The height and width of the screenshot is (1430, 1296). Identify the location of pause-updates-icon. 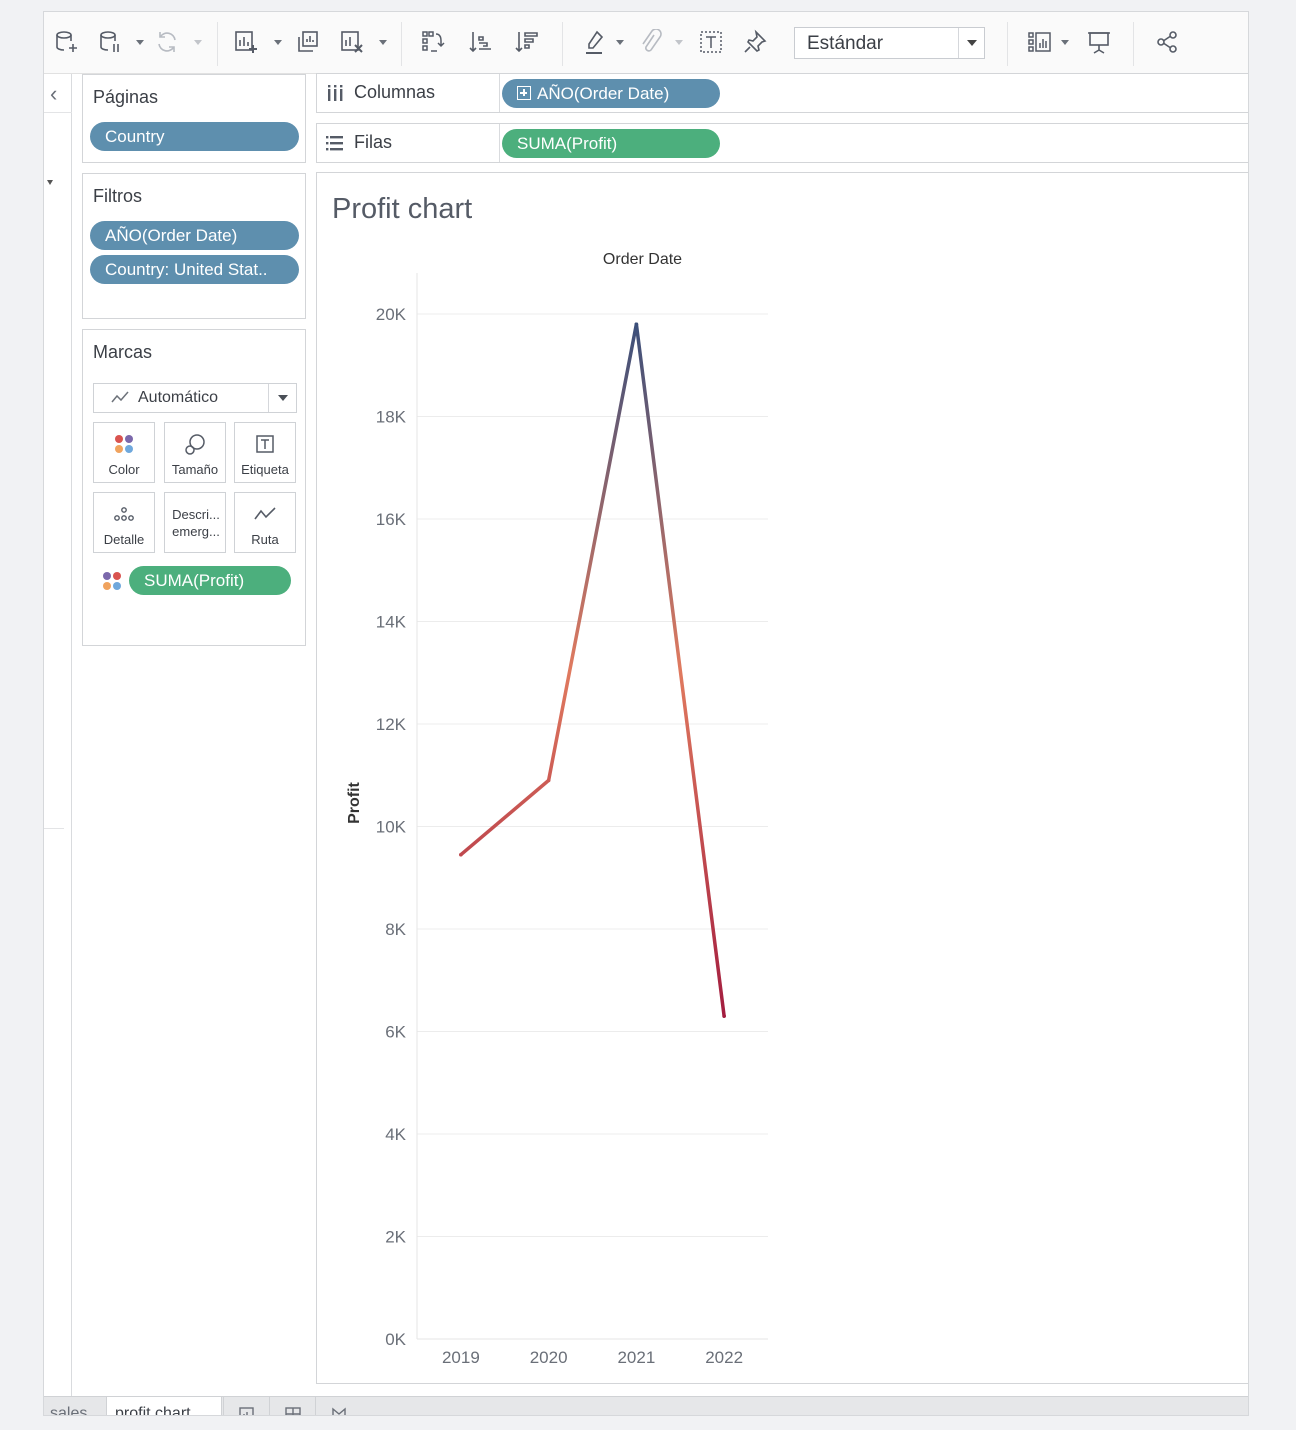
(111, 42).